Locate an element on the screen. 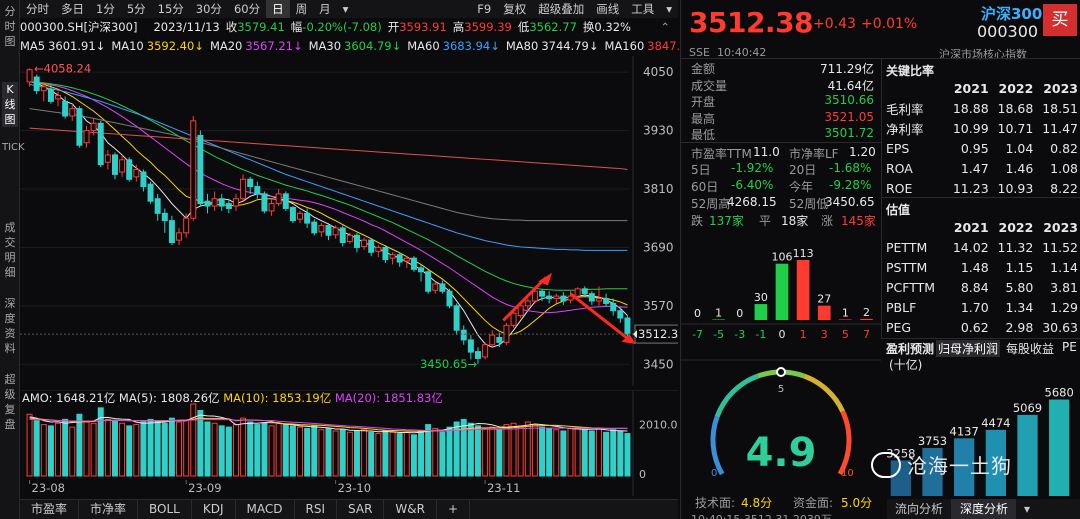 Image resolution: width=1080 pixels, height=519 pixels. tab-boll: BOLL is located at coordinates (165, 509).